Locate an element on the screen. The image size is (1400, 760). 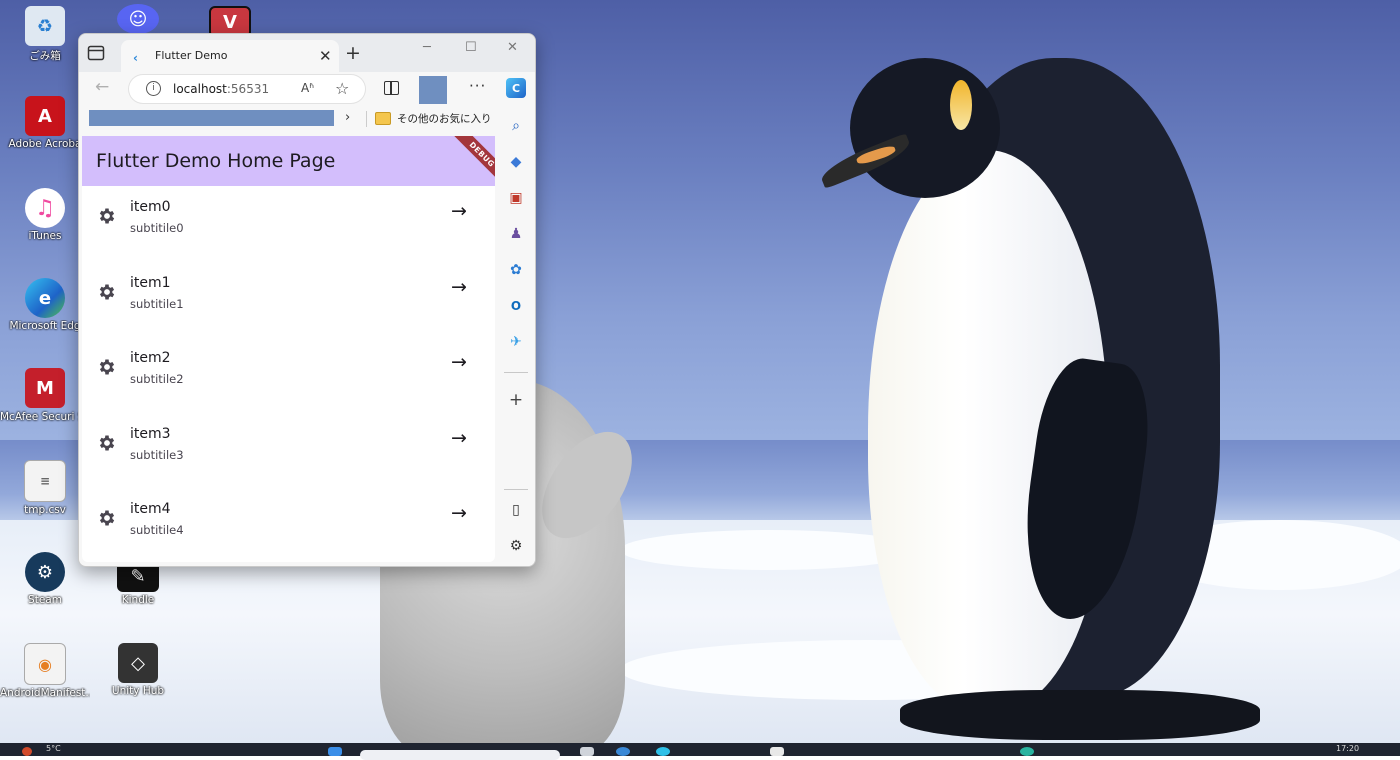
taskbar-search-box is located at coordinates (460, 755).